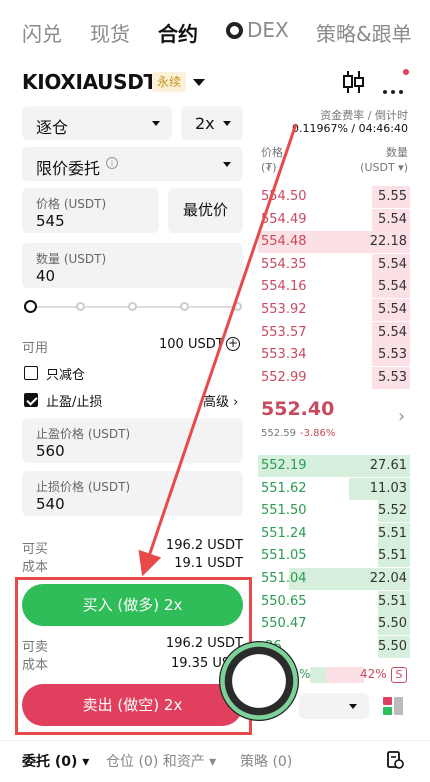 This screenshot has height=782, width=430. What do you see at coordinates (133, 656) in the screenshot?
I see `annotation-highlight-box` at bounding box center [133, 656].